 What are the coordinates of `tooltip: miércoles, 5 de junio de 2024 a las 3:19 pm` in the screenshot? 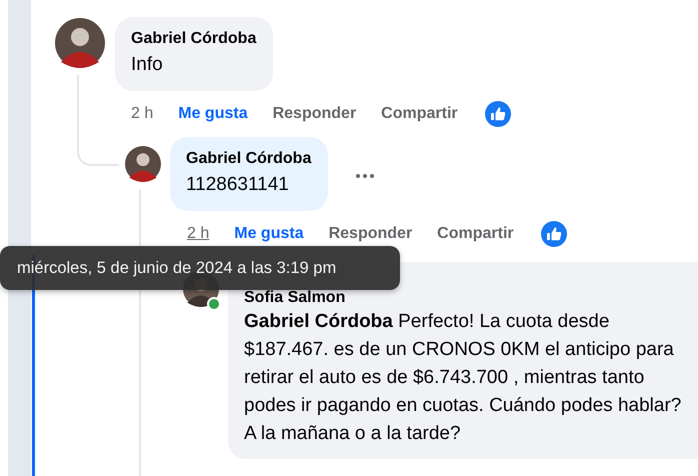 It's located at (200, 268).